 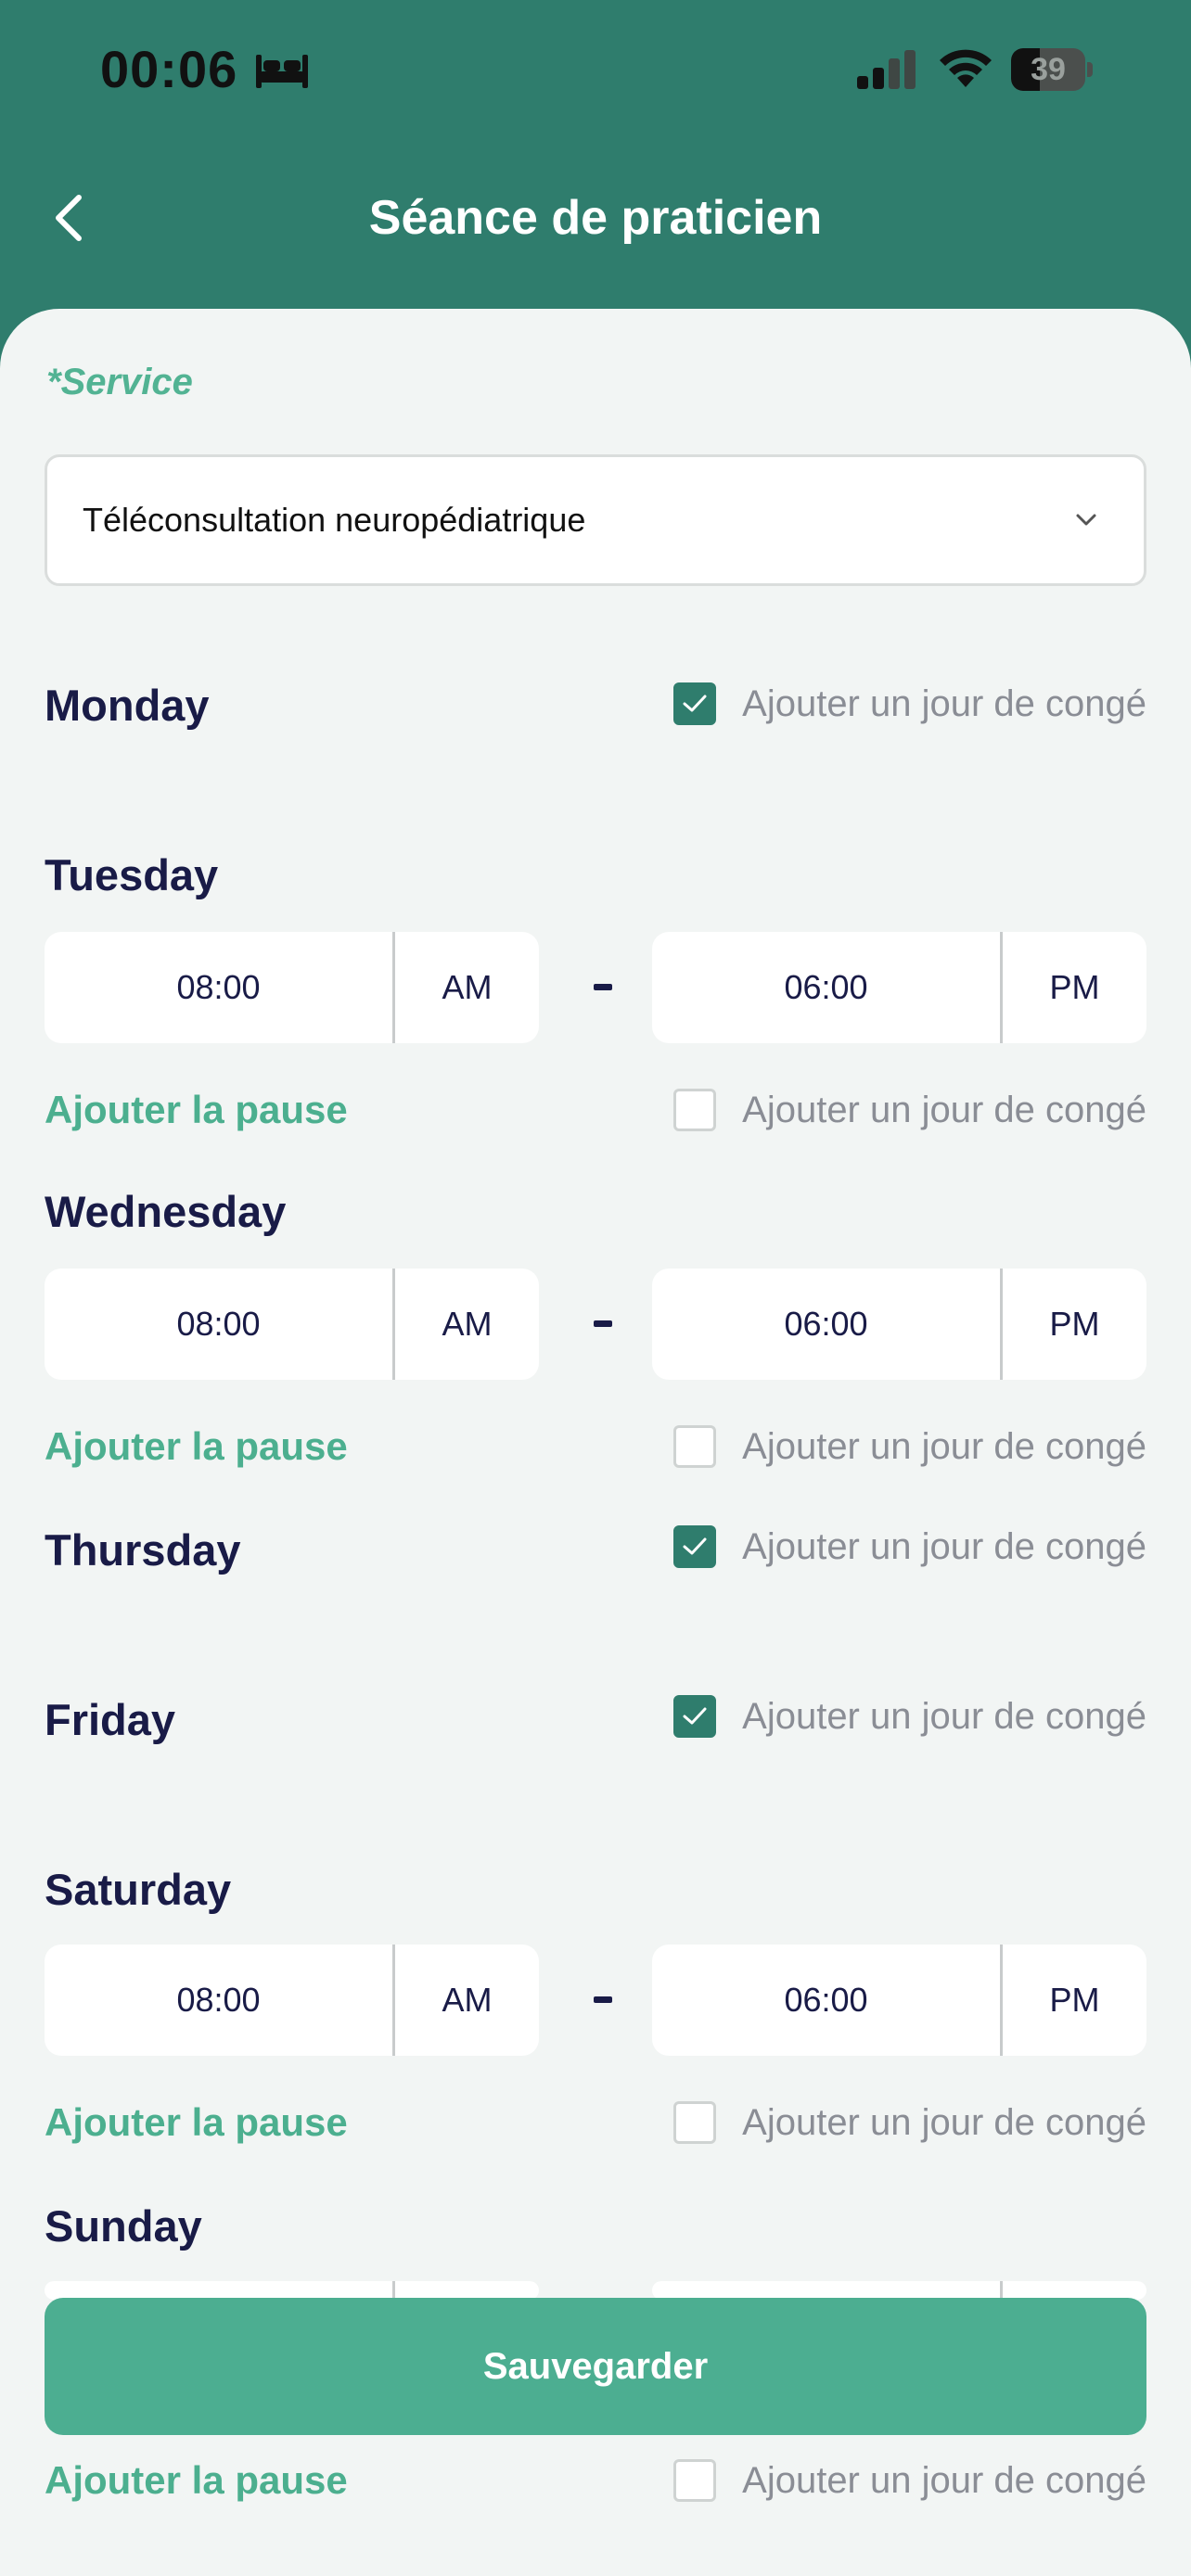 I want to click on day-name-wednesday: Wednesday, so click(x=166, y=1211).